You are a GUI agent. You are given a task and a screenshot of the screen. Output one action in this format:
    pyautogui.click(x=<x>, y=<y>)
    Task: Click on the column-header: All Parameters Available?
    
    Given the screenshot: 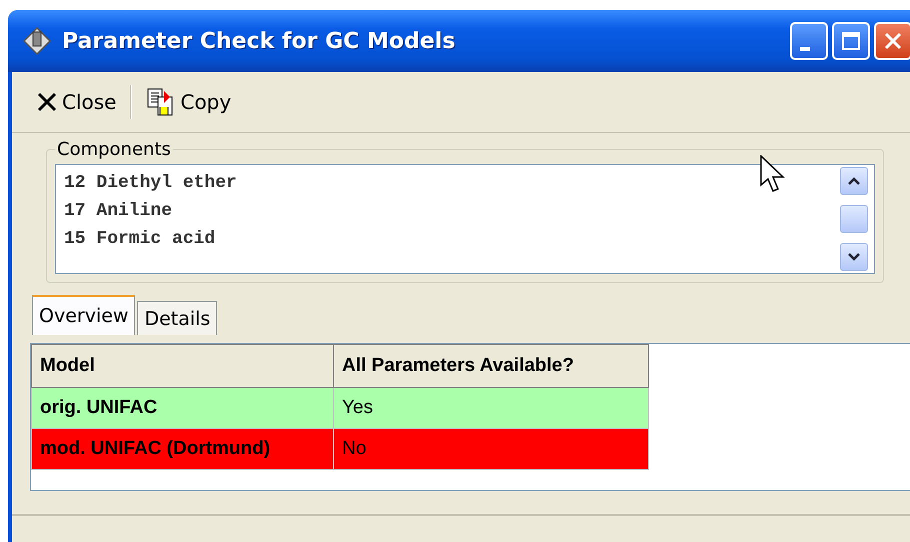 What is the action you would take?
    pyautogui.click(x=491, y=366)
    